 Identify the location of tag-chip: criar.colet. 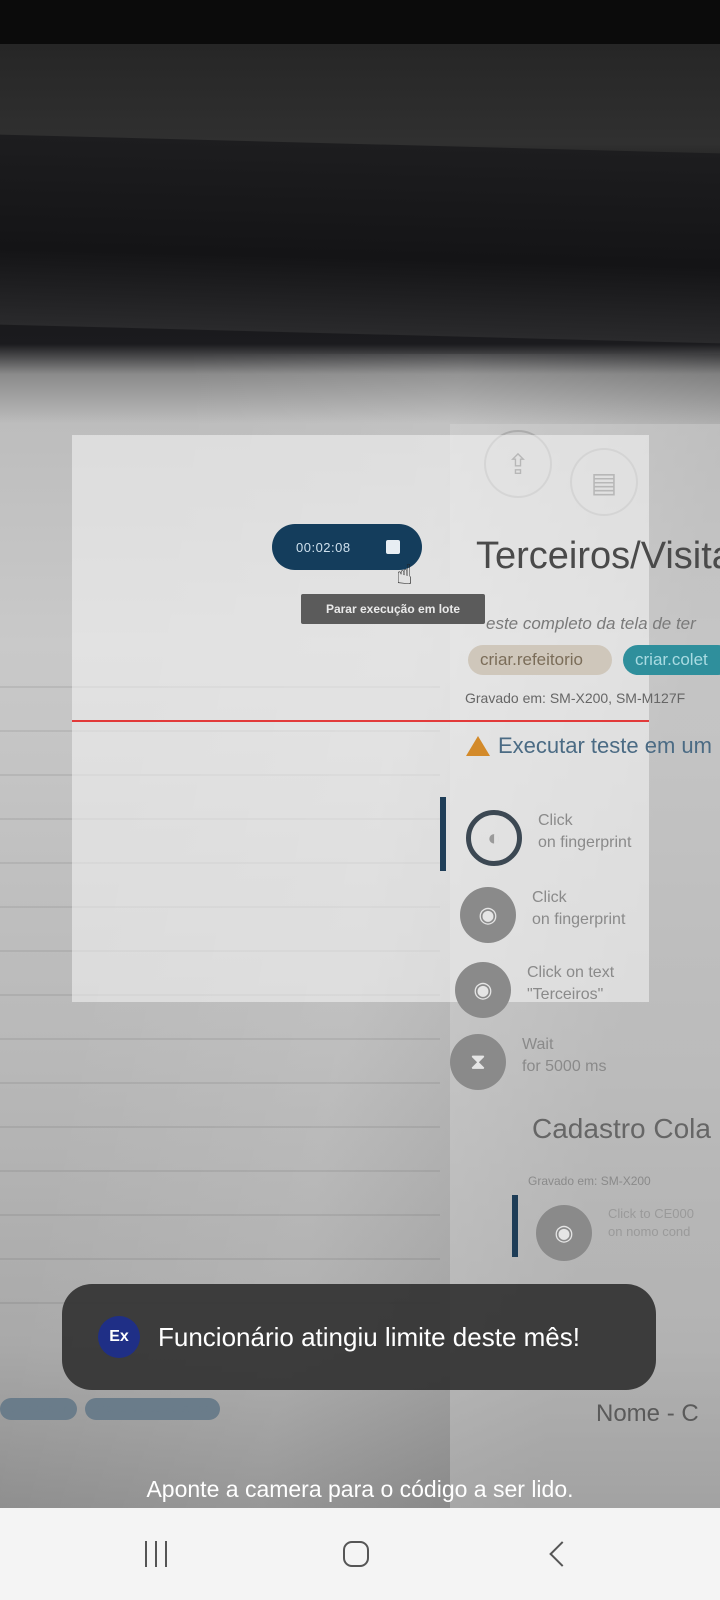
(671, 660).